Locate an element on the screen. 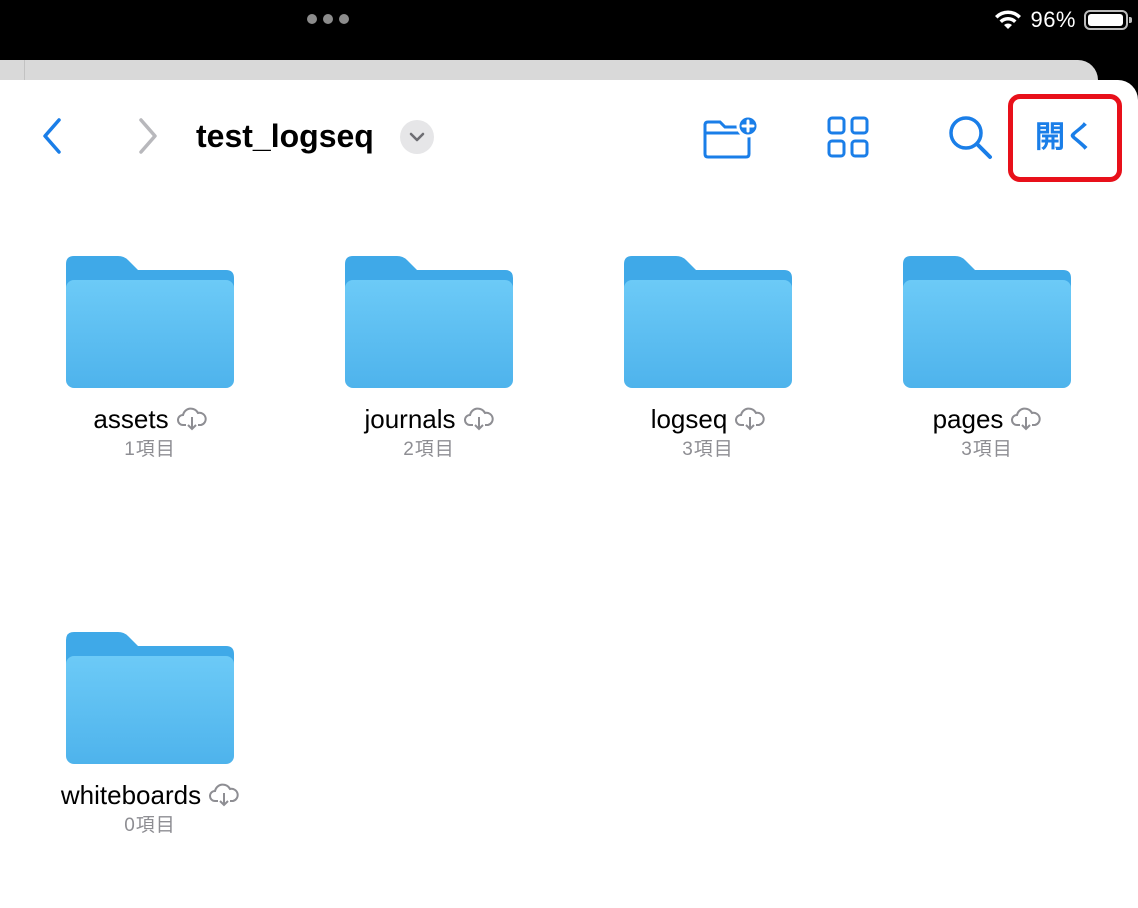 Image resolution: width=1138 pixels, height=908 pixels. new-folder-button is located at coordinates (732, 137).